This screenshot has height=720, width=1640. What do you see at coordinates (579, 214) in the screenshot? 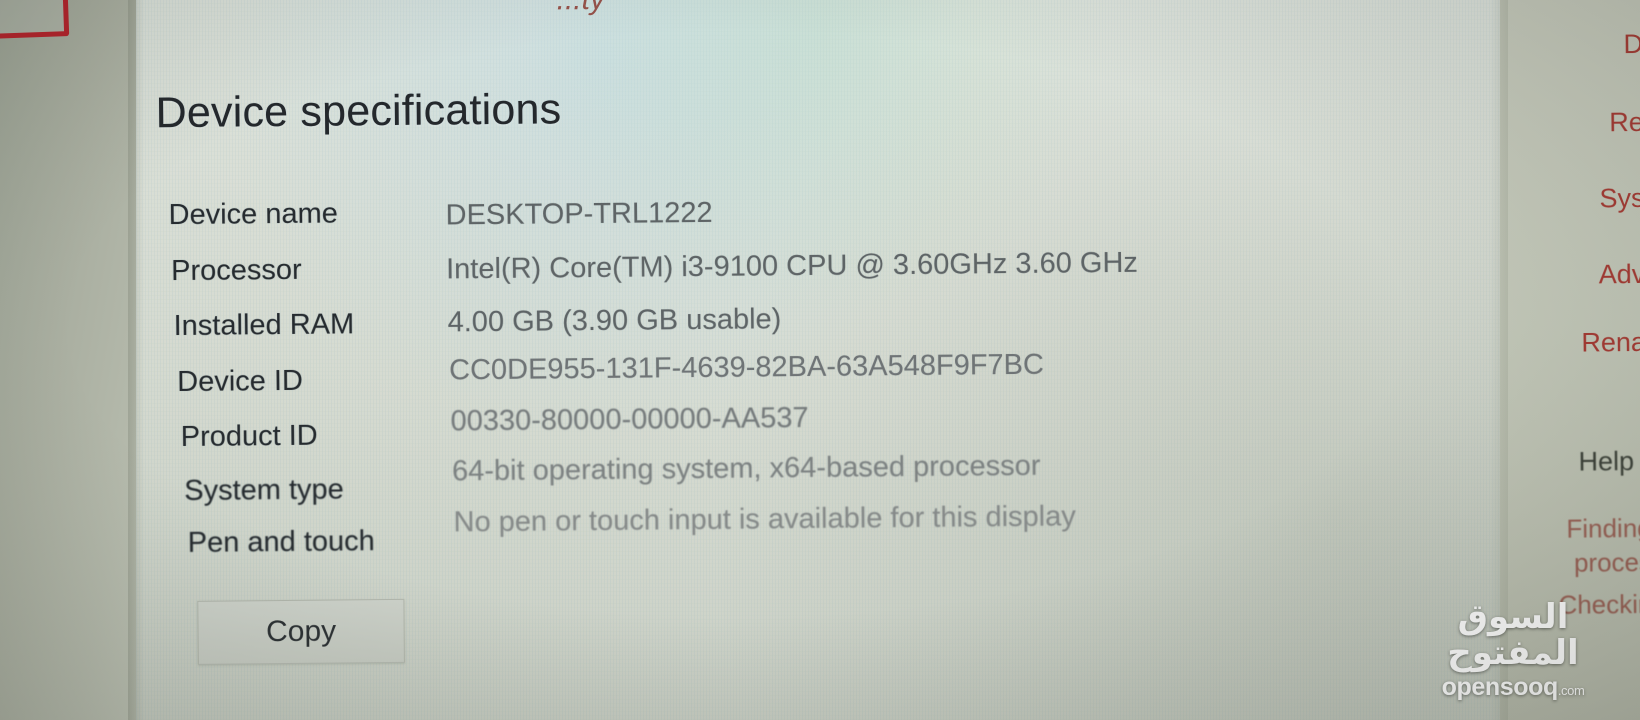
I see `spec-value-device-name: DESKTOP-TRL1222` at bounding box center [579, 214].